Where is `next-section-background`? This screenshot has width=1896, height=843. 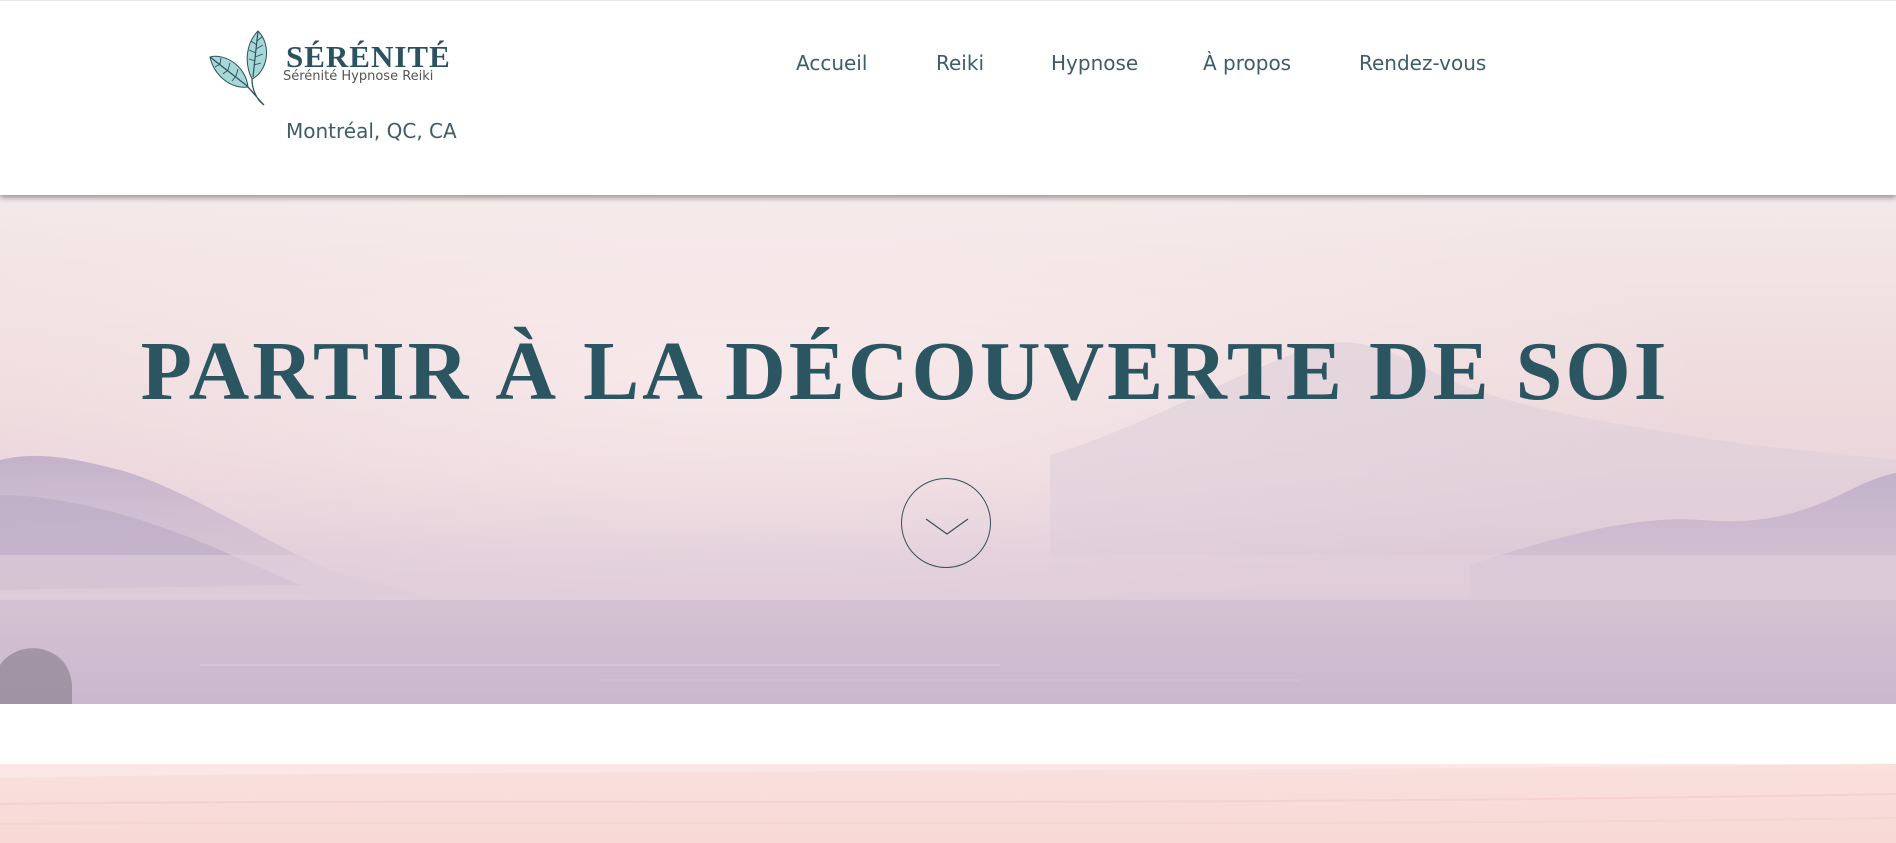
next-section-background is located at coordinates (948, 803).